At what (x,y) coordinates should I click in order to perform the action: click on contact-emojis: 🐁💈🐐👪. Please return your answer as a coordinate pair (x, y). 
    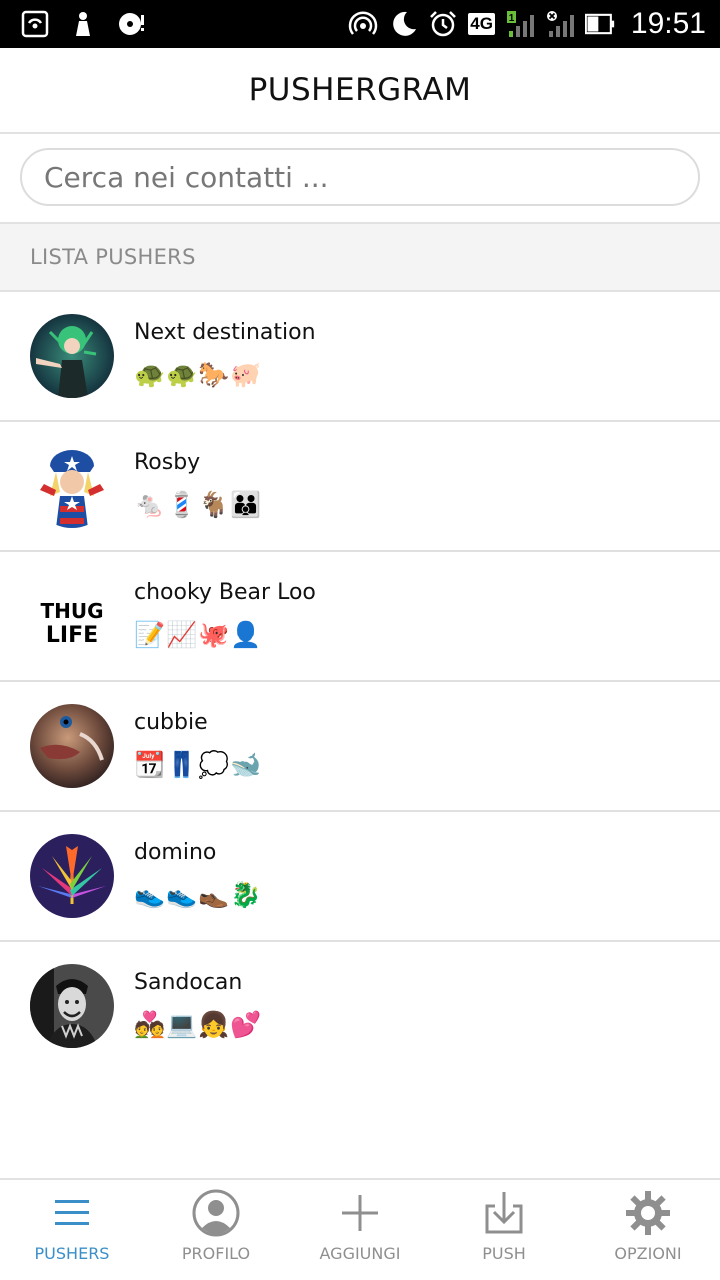
    Looking at the image, I should click on (198, 504).